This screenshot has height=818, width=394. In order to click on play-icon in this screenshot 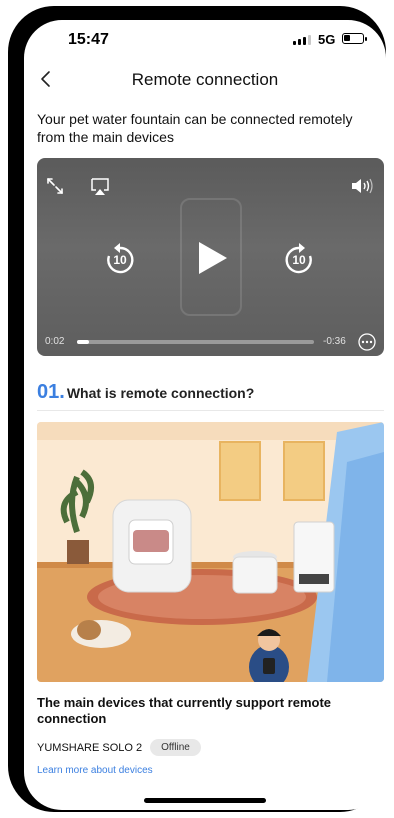, I will do `click(212, 258)`.